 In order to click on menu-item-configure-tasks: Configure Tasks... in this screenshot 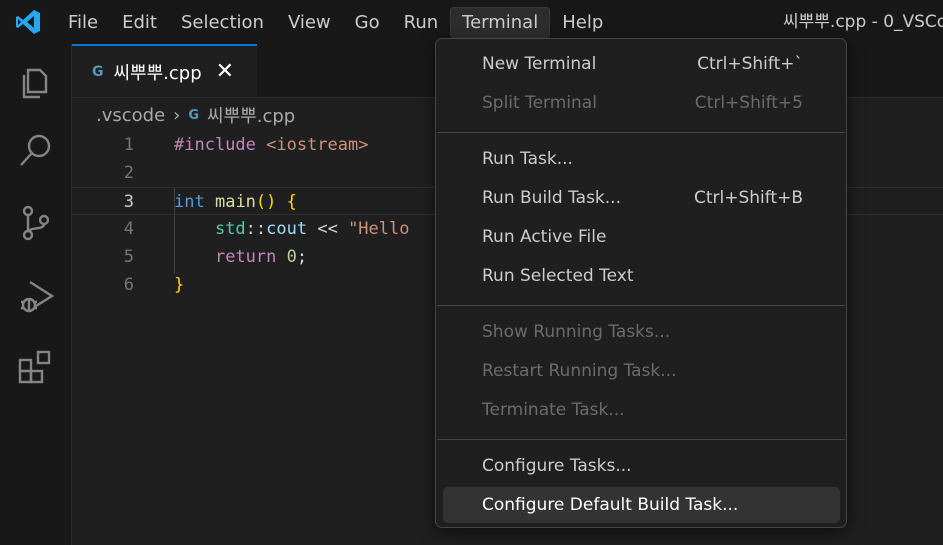, I will do `click(641, 466)`.